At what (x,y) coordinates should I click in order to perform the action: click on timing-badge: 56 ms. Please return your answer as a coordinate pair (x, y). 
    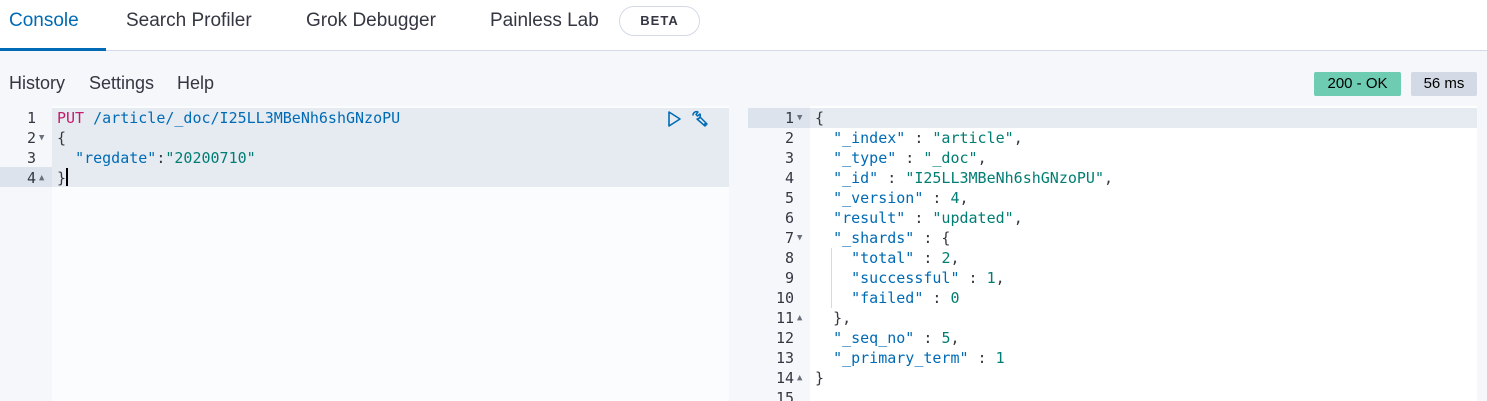
    Looking at the image, I should click on (1444, 84).